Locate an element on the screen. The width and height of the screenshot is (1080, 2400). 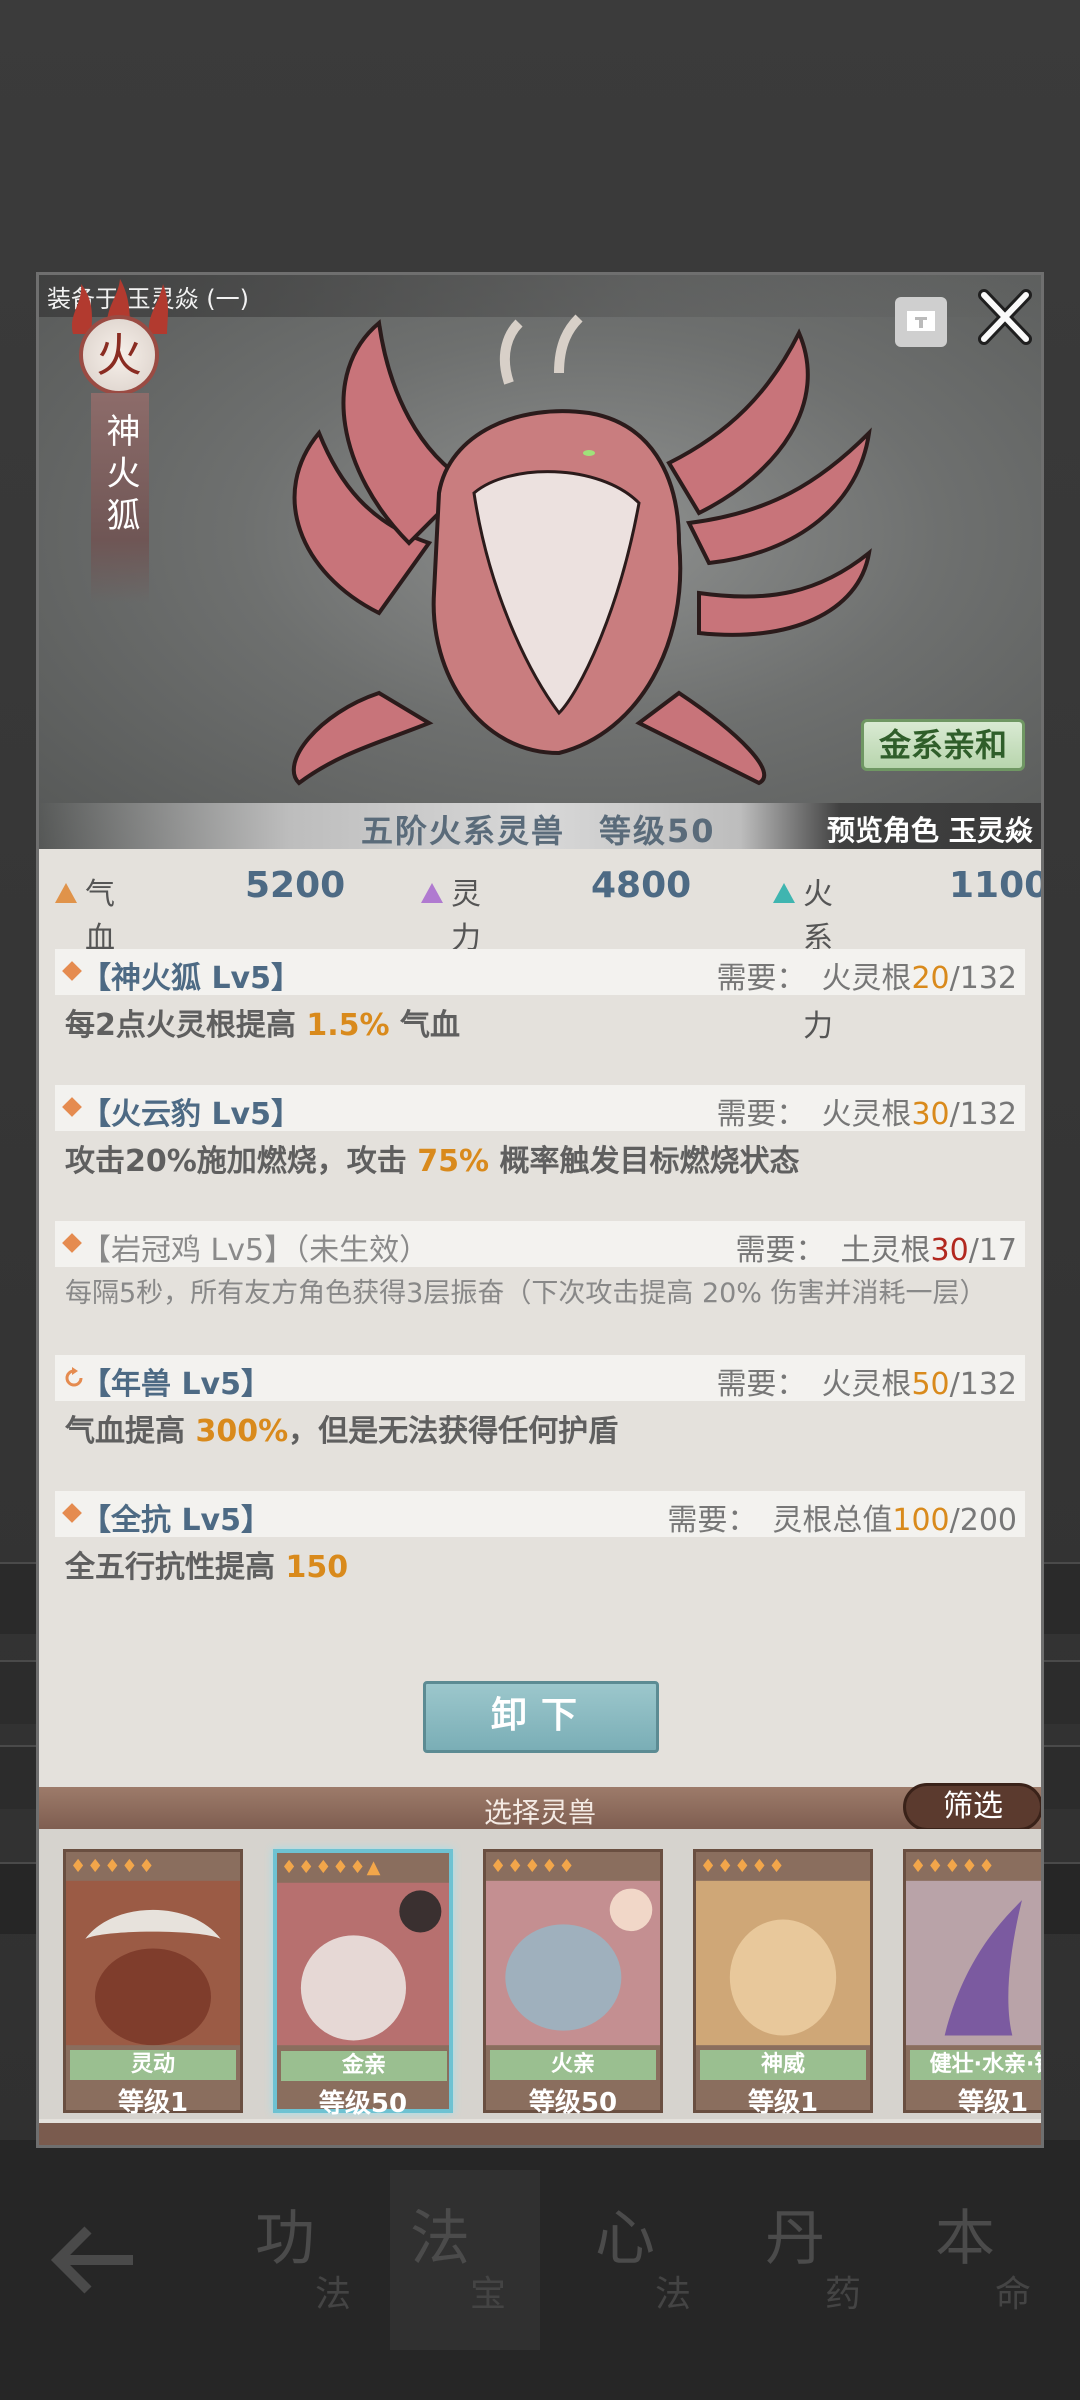
beast-name: 神火狐 is located at coordinates (120, 476).